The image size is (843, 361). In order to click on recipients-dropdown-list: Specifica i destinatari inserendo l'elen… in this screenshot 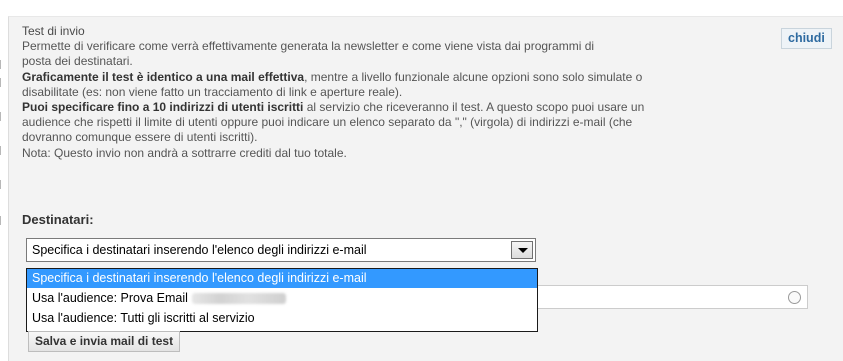, I will do `click(282, 300)`.